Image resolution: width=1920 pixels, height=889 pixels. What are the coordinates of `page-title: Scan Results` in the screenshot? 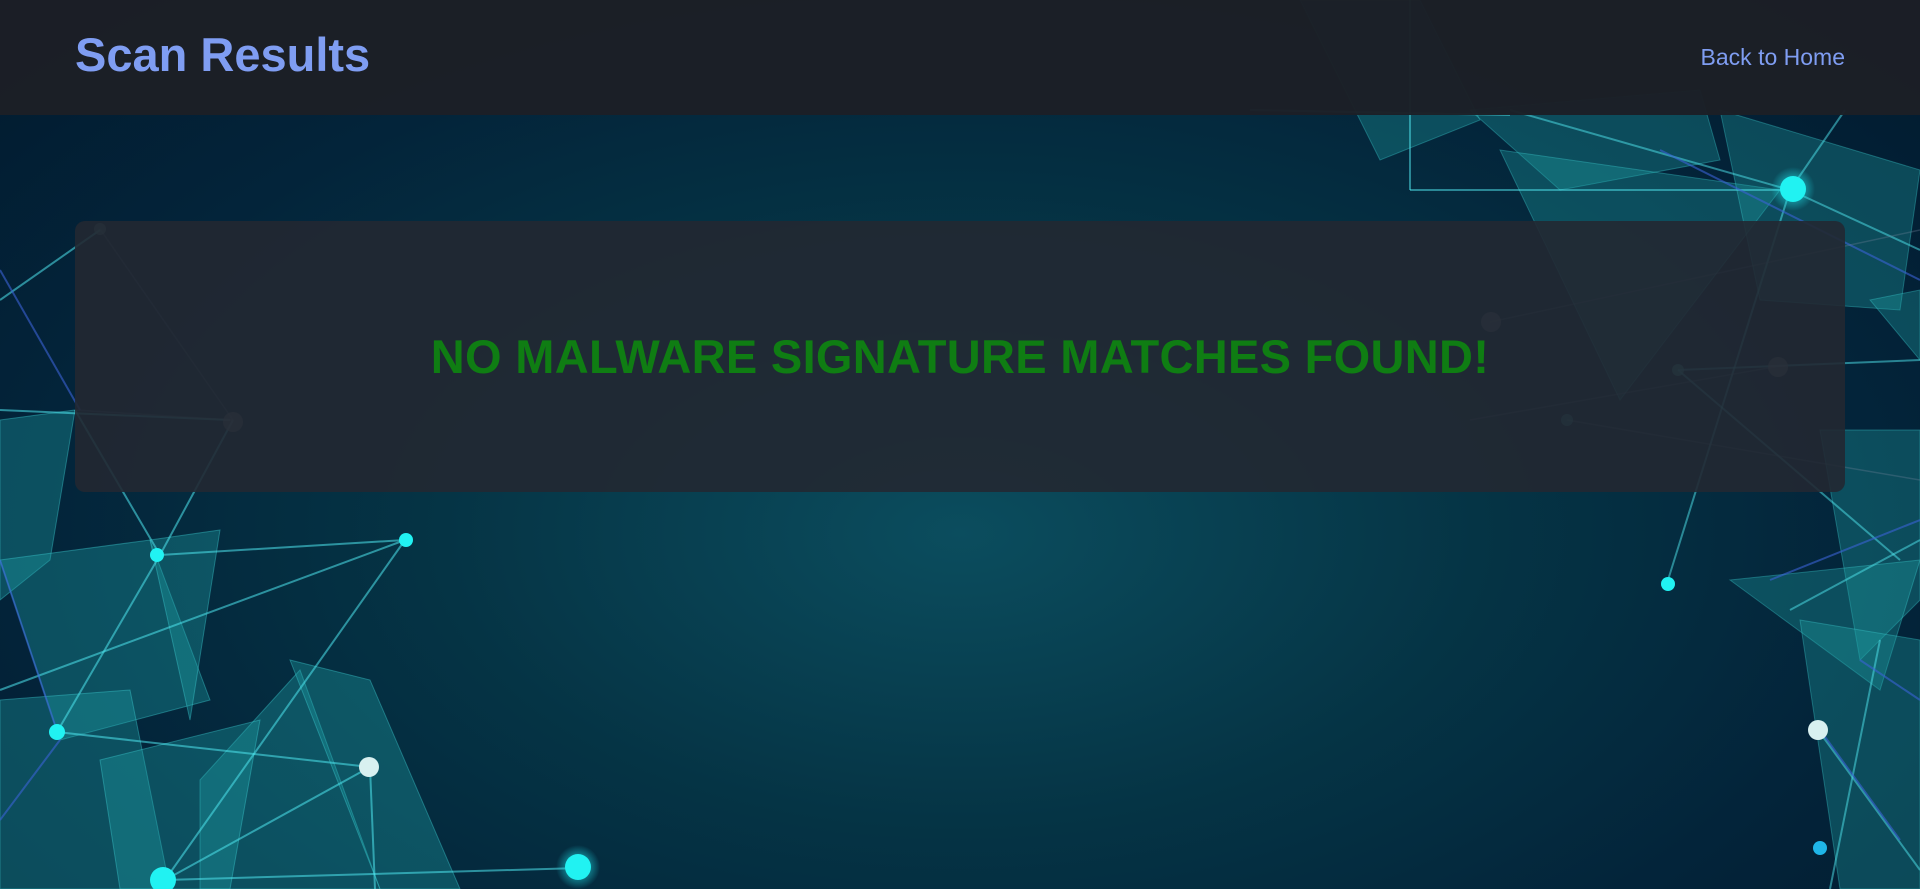 It's located at (223, 54).